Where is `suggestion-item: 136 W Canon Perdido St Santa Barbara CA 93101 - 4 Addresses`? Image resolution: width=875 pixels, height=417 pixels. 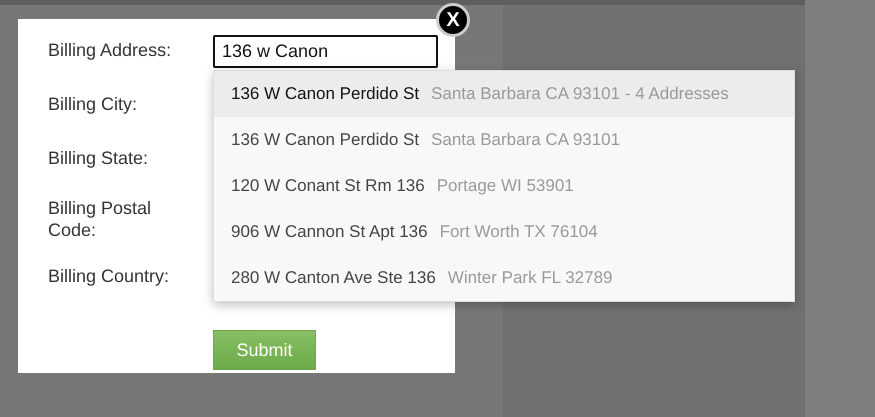
suggestion-item: 136 W Canon Perdido St Santa Barbara CA 93101 - 4 Addresses is located at coordinates (504, 94).